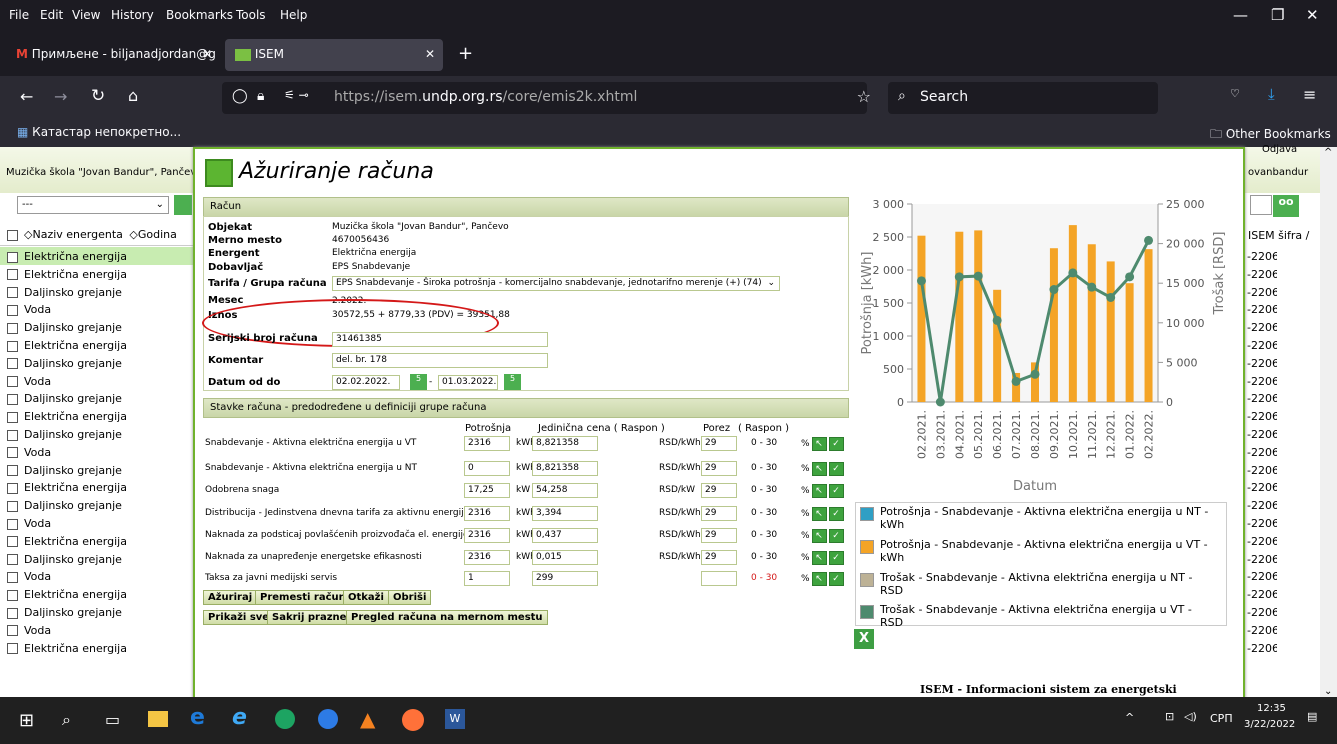 The image size is (1337, 744). What do you see at coordinates (410, 597) in the screenshot?
I see `obrisi-button: Obriši` at bounding box center [410, 597].